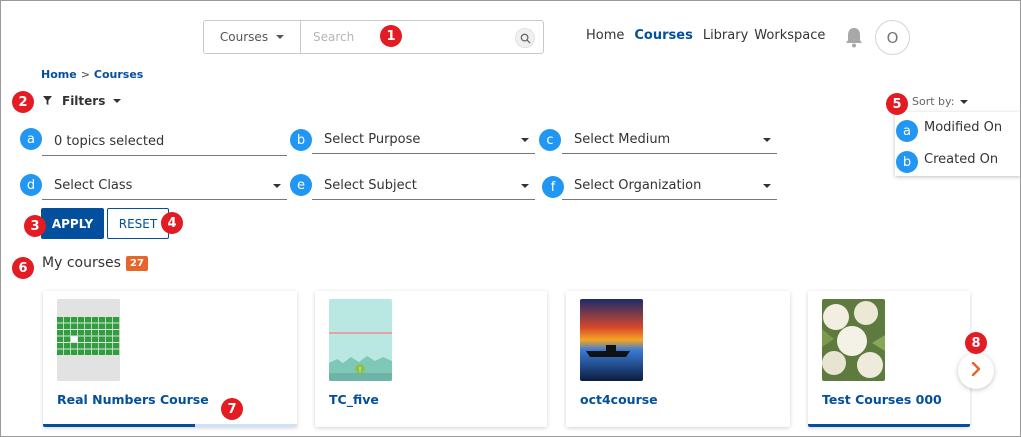 The image size is (1021, 437). Describe the element at coordinates (882, 399) in the screenshot. I see `course-title: Test Courses 000` at that location.